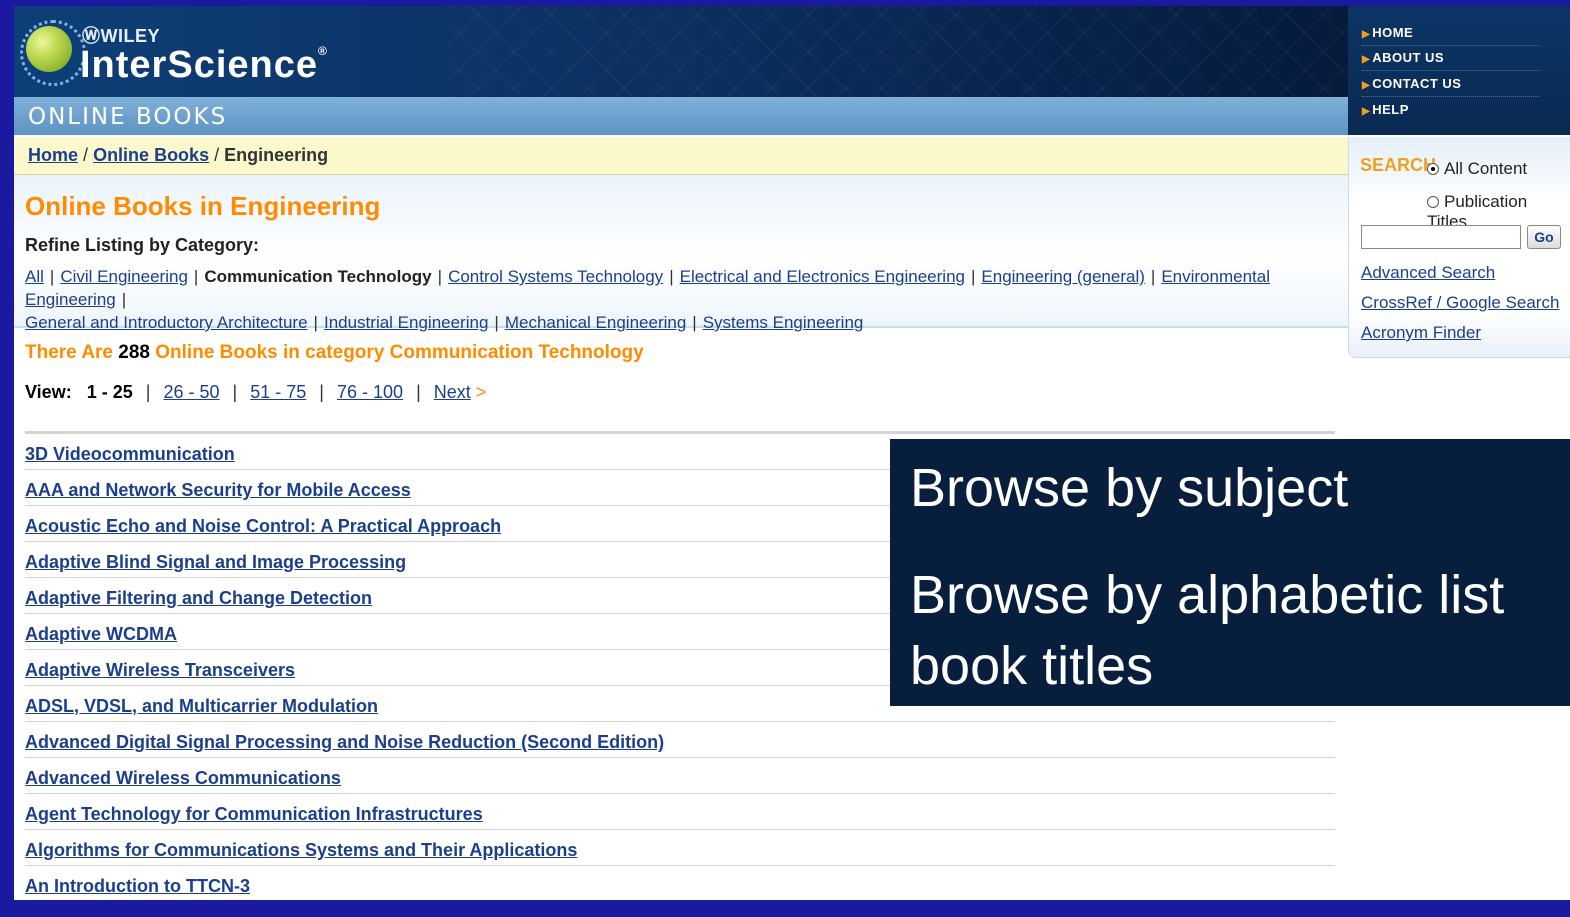  What do you see at coordinates (101, 634) in the screenshot?
I see `book-title-link: Adaptive WCDMA` at bounding box center [101, 634].